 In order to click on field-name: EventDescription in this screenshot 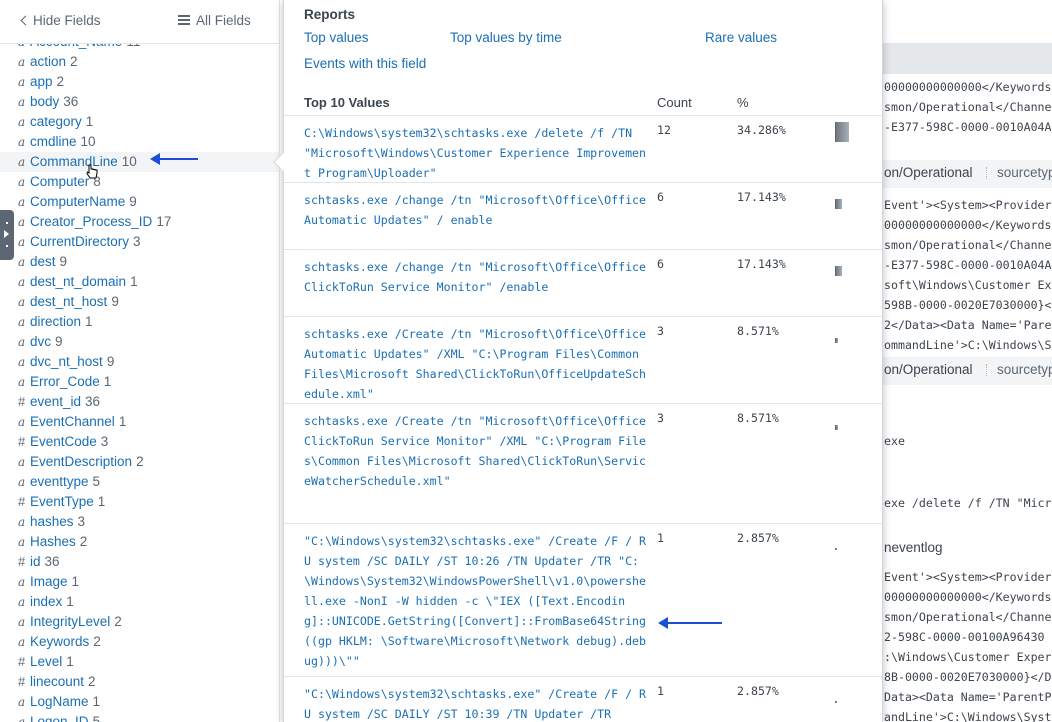, I will do `click(81, 461)`.